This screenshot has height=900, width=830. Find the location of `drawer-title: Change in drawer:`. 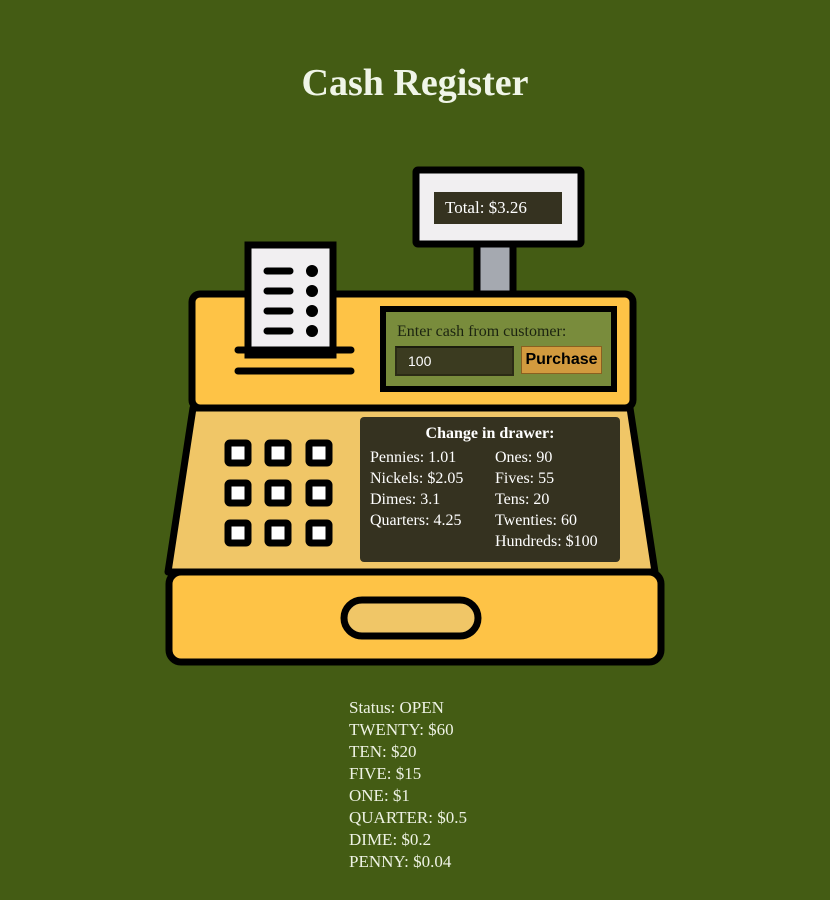

drawer-title: Change in drawer: is located at coordinates (490, 433).